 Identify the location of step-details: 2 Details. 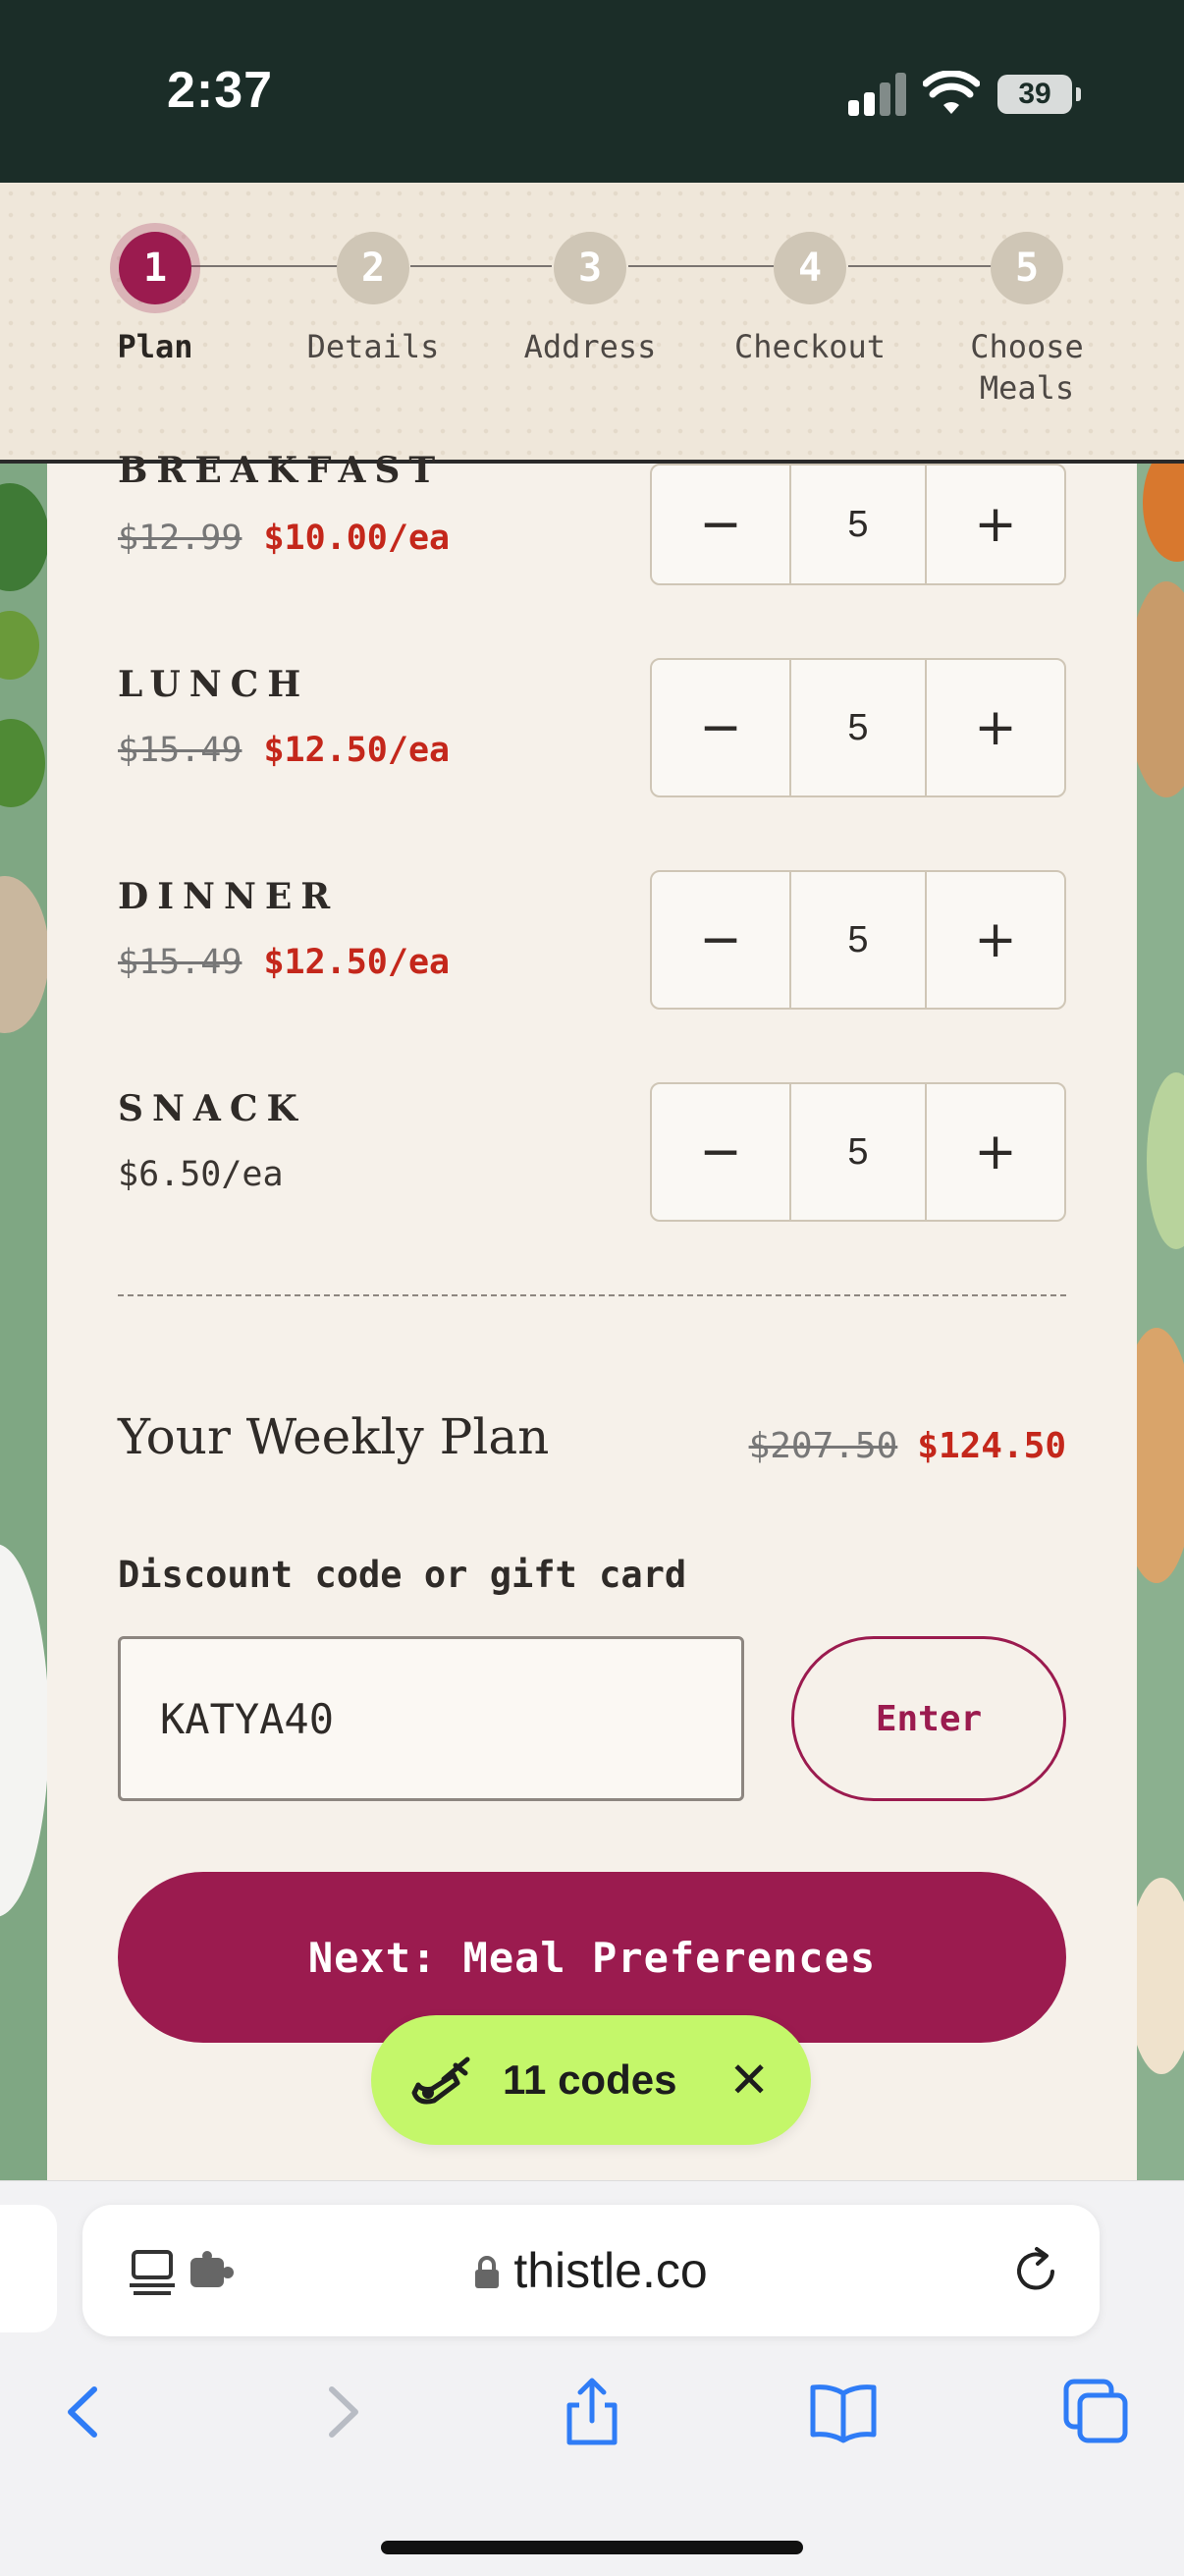
(373, 299).